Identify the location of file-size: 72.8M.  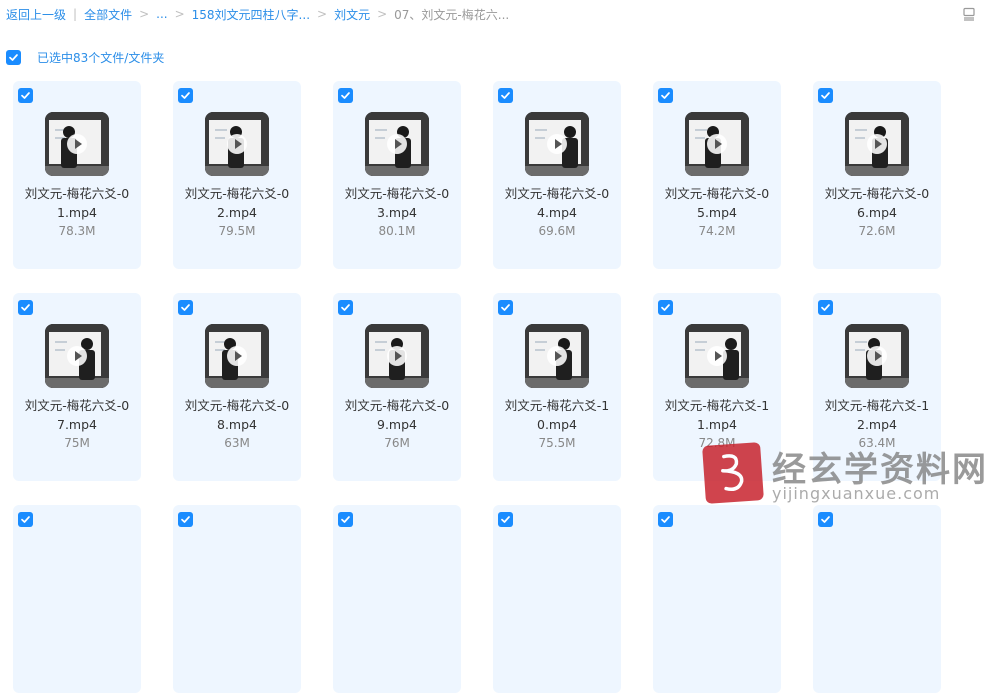
(717, 443).